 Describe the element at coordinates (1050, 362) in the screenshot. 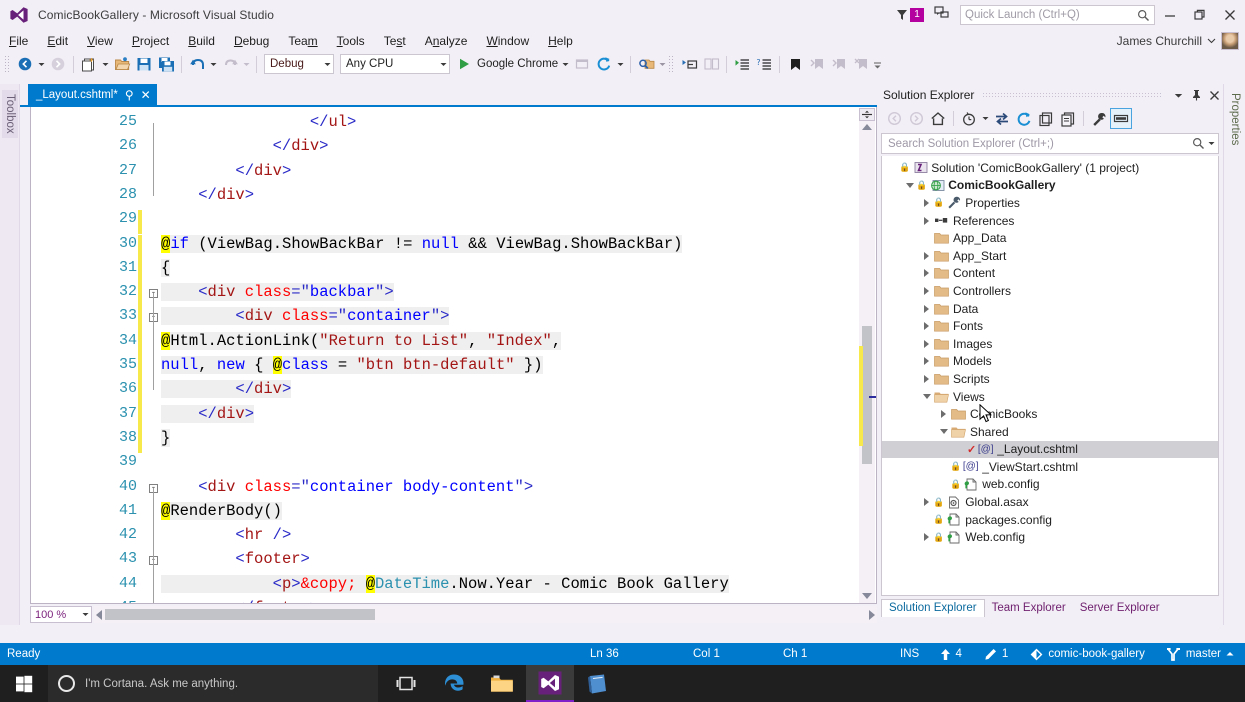

I see `tree-item-models: Models` at that location.